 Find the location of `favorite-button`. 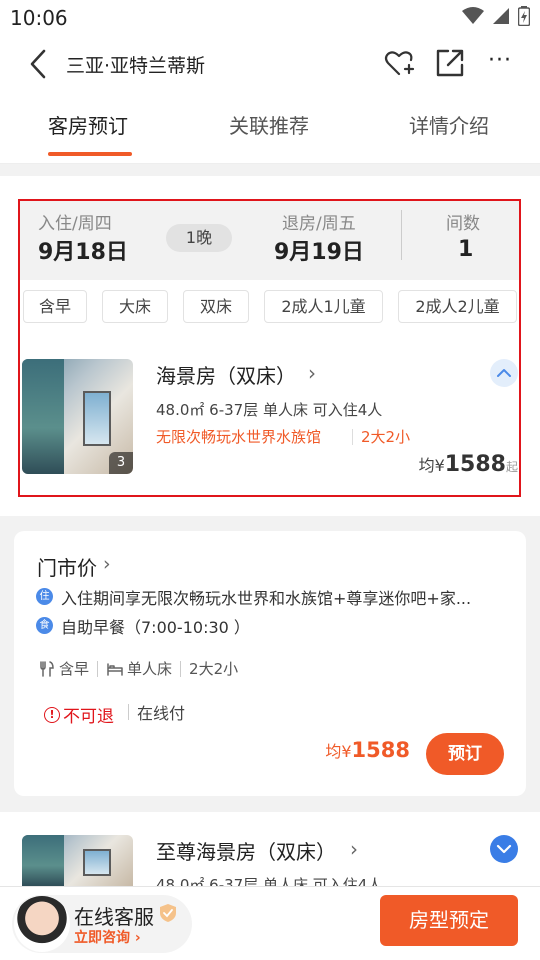

favorite-button is located at coordinates (399, 64).